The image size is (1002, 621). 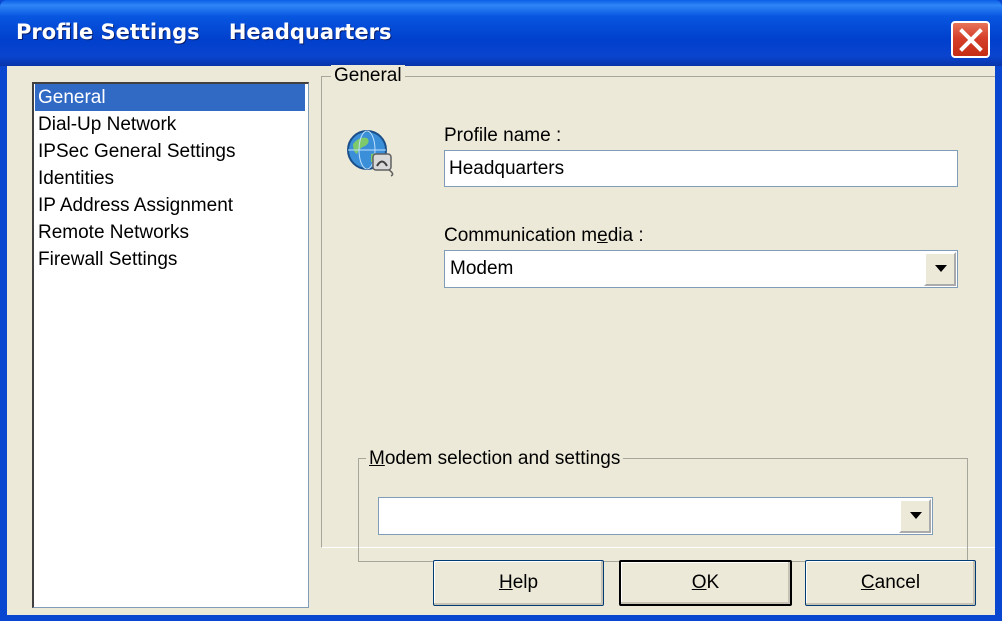 I want to click on title-bar: Profile Settings Headquarters, so click(x=501, y=33).